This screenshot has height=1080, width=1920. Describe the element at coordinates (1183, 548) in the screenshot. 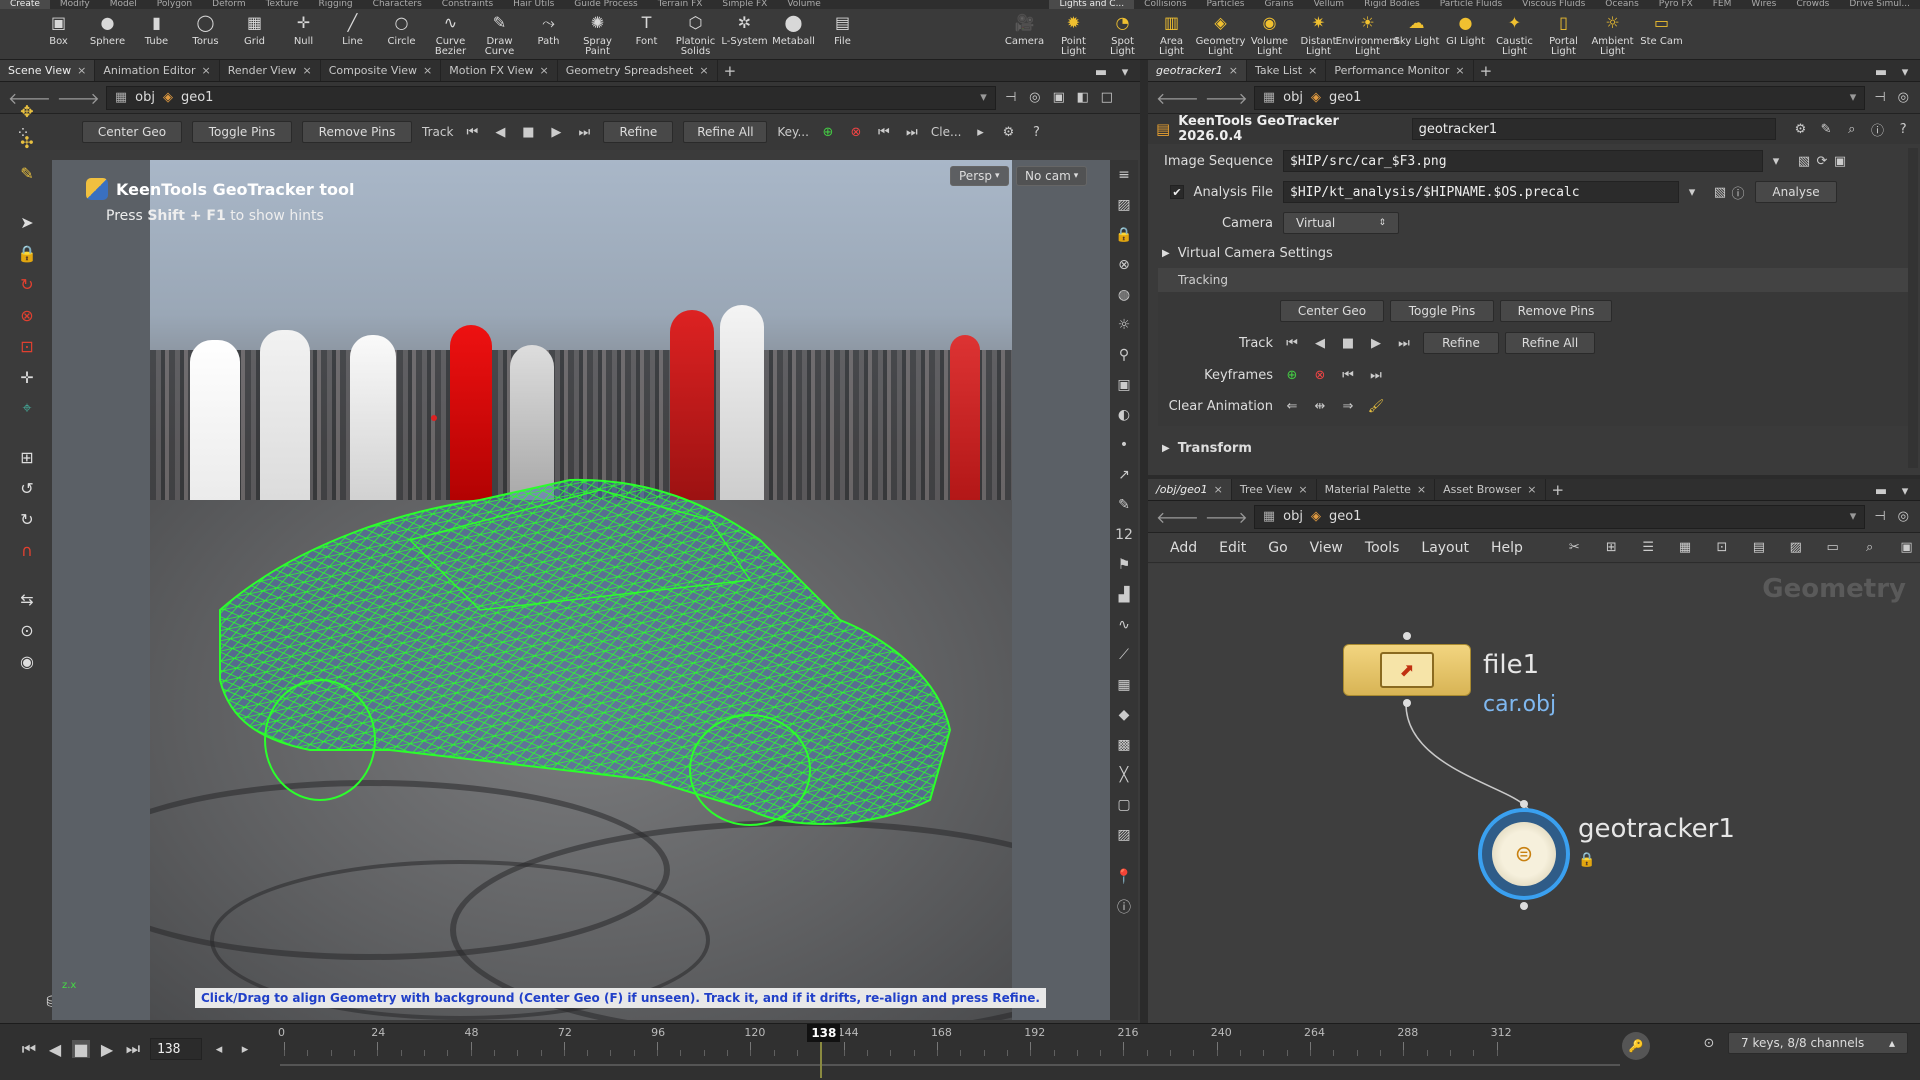

I see `menu-add: Add` at that location.